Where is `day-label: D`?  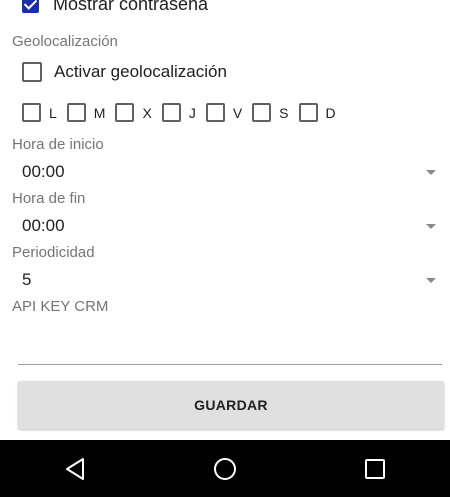 day-label: D is located at coordinates (330, 112).